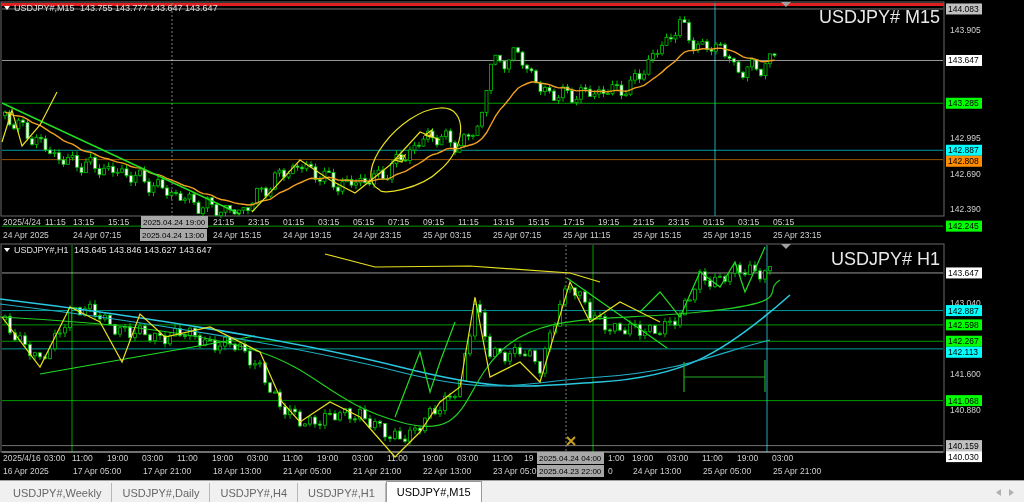 Image resolution: width=1024 pixels, height=502 pixels. Describe the element at coordinates (657, 471) in the screenshot. I see `time-label: 24 Apr 13:00` at that location.